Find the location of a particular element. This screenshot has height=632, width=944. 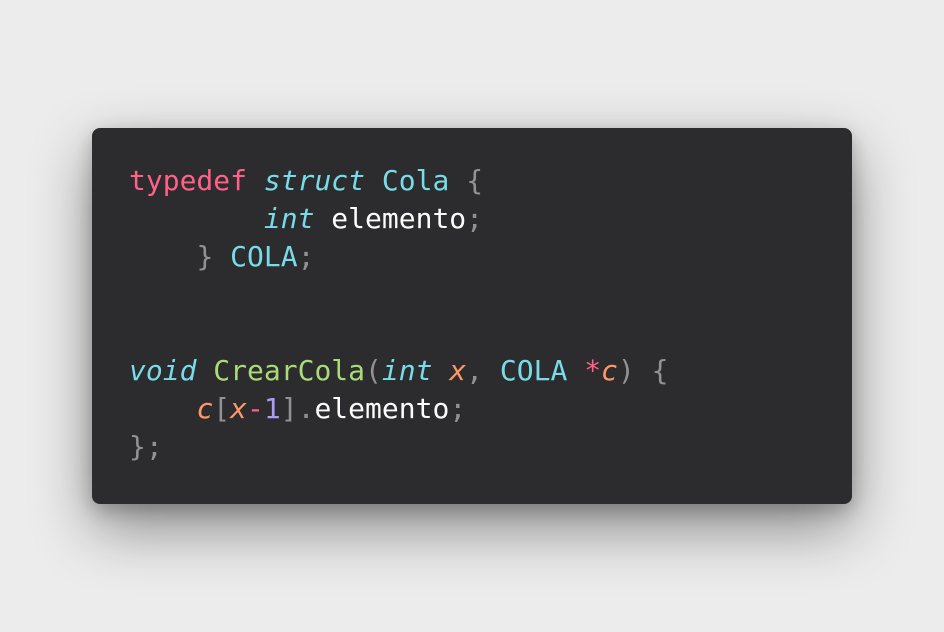

minus-operator: - is located at coordinates (255, 408).